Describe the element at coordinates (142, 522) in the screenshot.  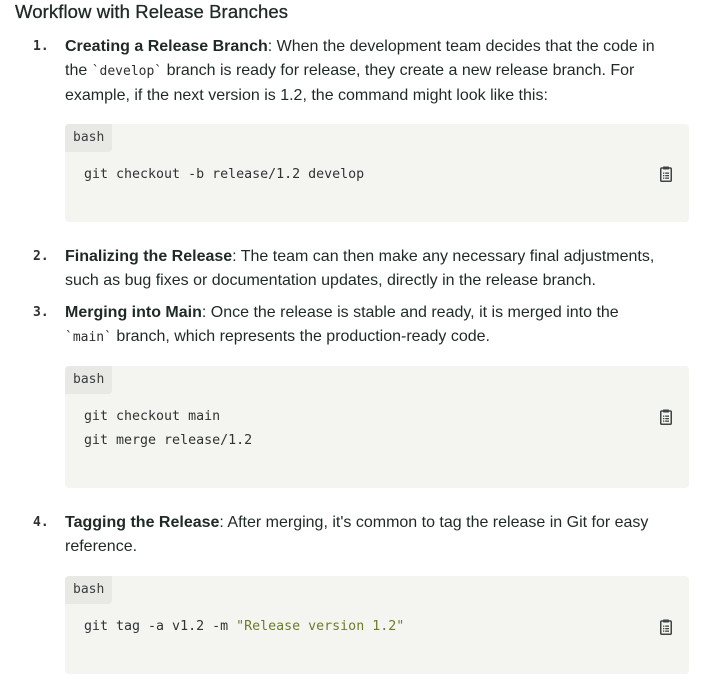
I see `step-title: Tagging the Release` at that location.